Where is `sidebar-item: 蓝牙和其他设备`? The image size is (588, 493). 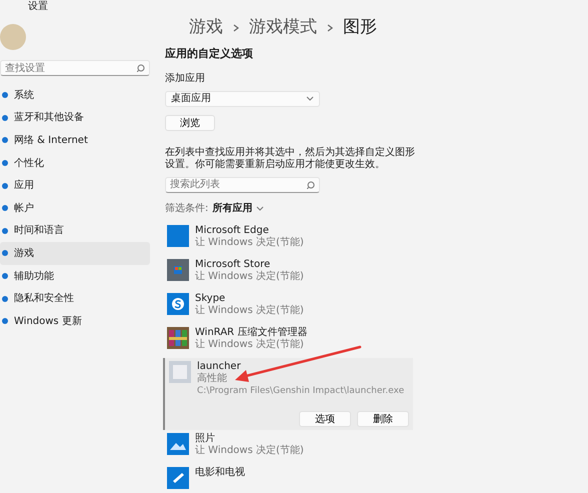
sidebar-item: 蓝牙和其他设备 is located at coordinates (75, 118).